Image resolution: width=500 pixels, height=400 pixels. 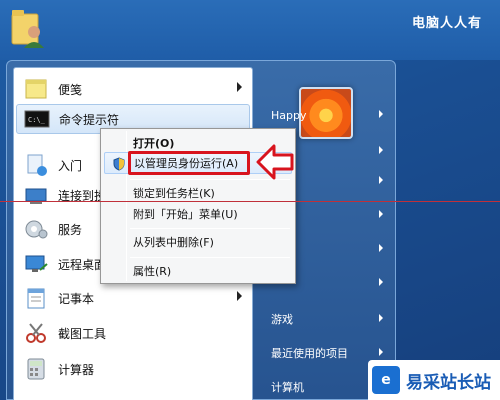 What do you see at coordinates (189, 163) in the screenshot?
I see `annotation-highlight-box` at bounding box center [189, 163].